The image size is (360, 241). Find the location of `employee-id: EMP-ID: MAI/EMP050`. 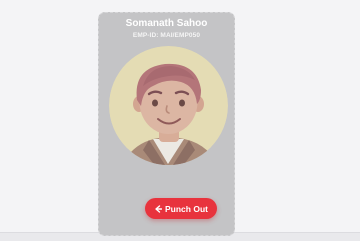

employee-id: EMP-ID: MAI/EMP050 is located at coordinates (166, 35).